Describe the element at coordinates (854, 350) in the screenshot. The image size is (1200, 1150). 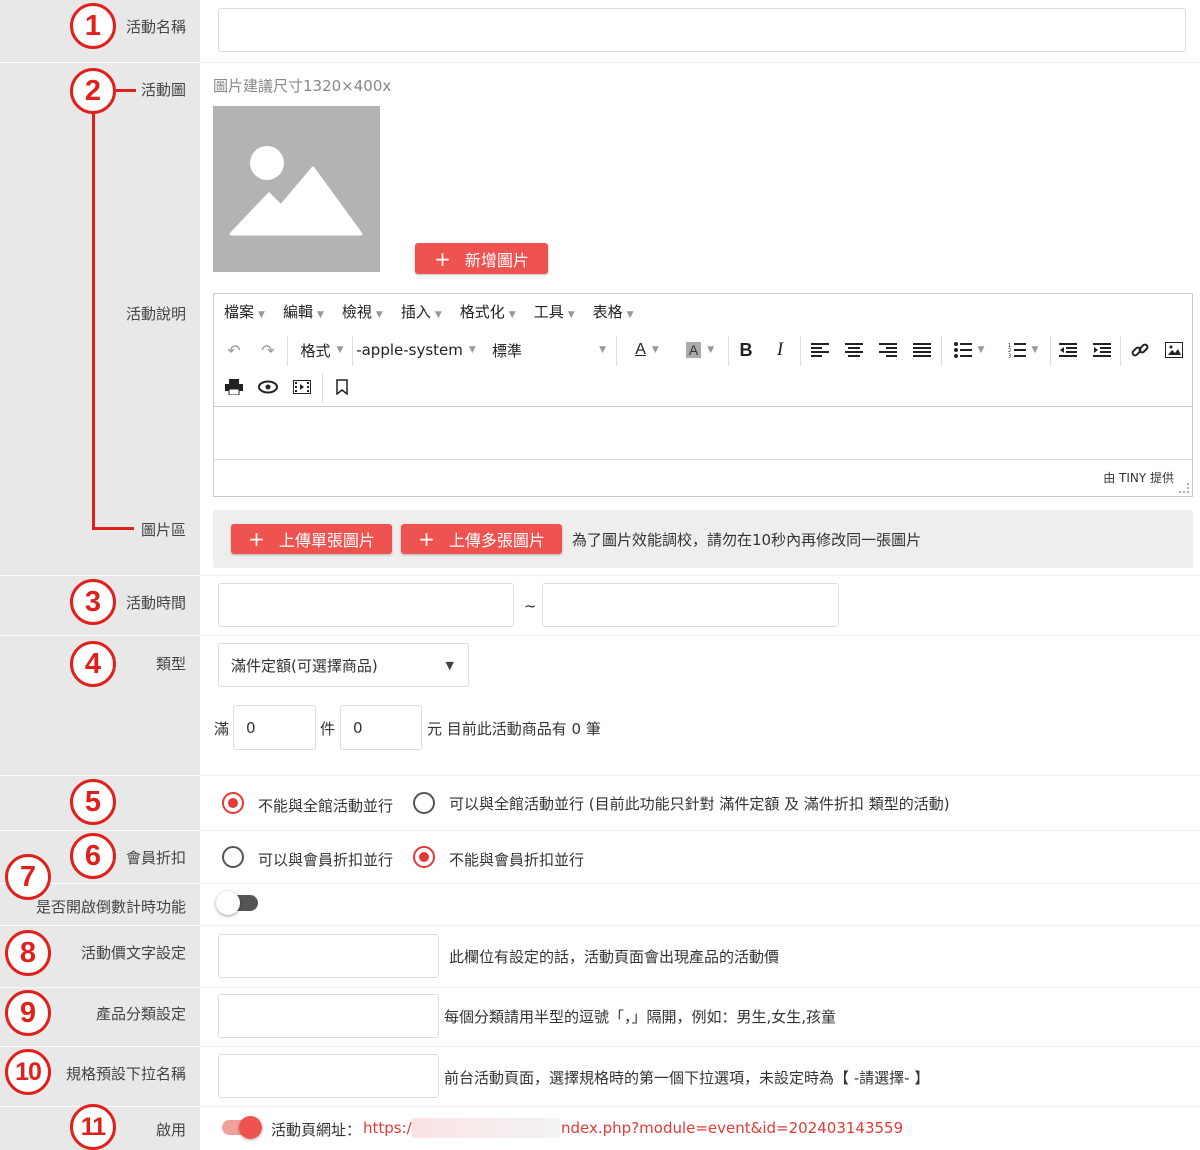
I see `align-center-icon` at that location.